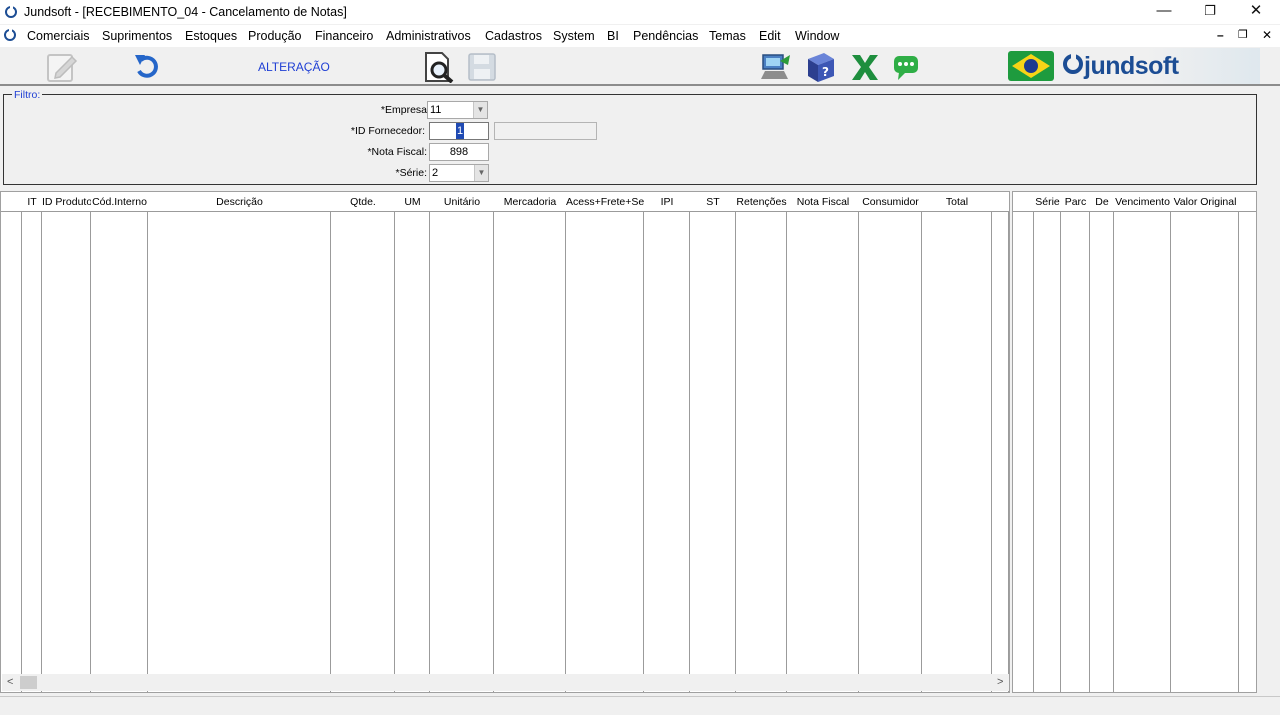 The height and width of the screenshot is (715, 1280). What do you see at coordinates (667, 202) in the screenshot?
I see `column-header-ipi: IPI` at bounding box center [667, 202].